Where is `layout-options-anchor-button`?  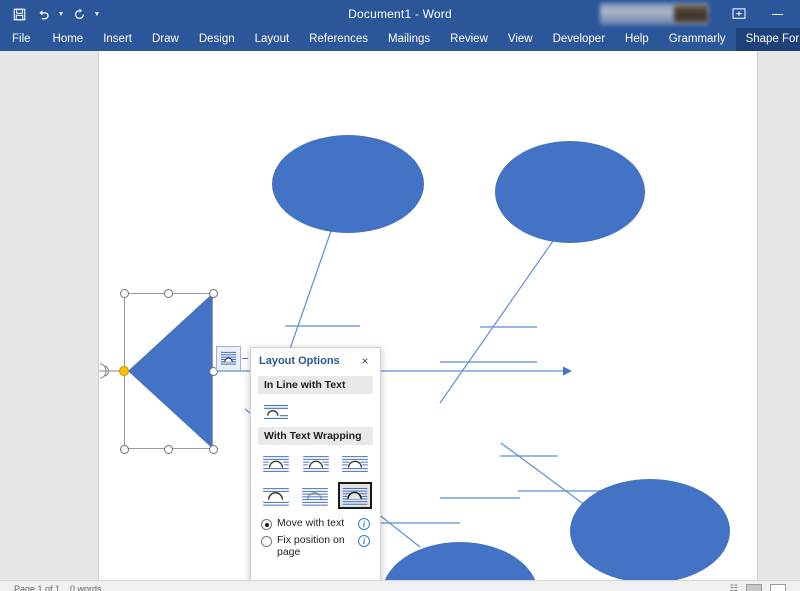
layout-options-anchor-button is located at coordinates (228, 358).